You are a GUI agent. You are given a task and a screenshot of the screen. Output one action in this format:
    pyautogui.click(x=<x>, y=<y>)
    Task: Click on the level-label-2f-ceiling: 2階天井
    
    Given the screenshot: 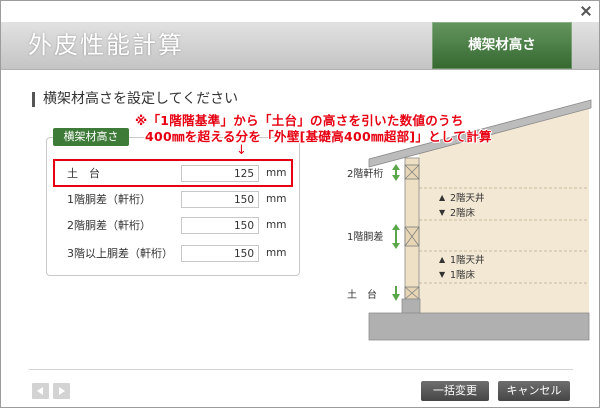 What is the action you would take?
    pyautogui.click(x=467, y=198)
    